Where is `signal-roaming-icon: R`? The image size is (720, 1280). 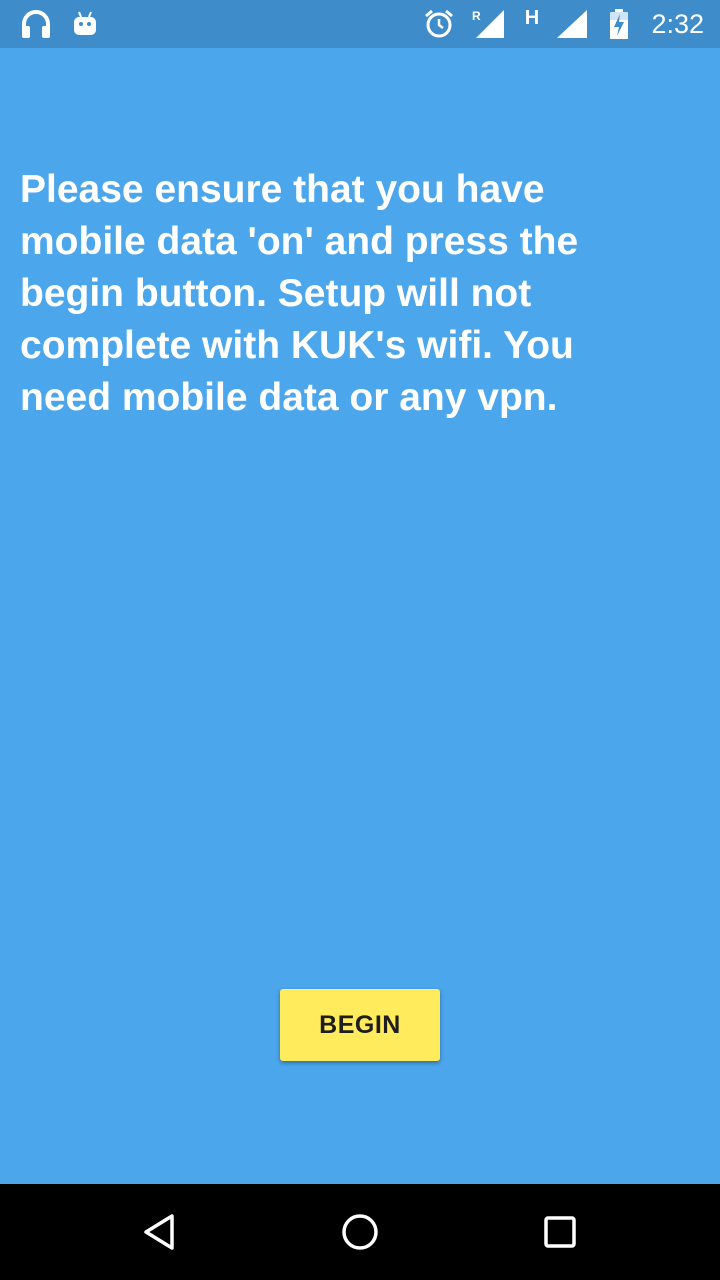
signal-roaming-icon: R is located at coordinates (488, 24).